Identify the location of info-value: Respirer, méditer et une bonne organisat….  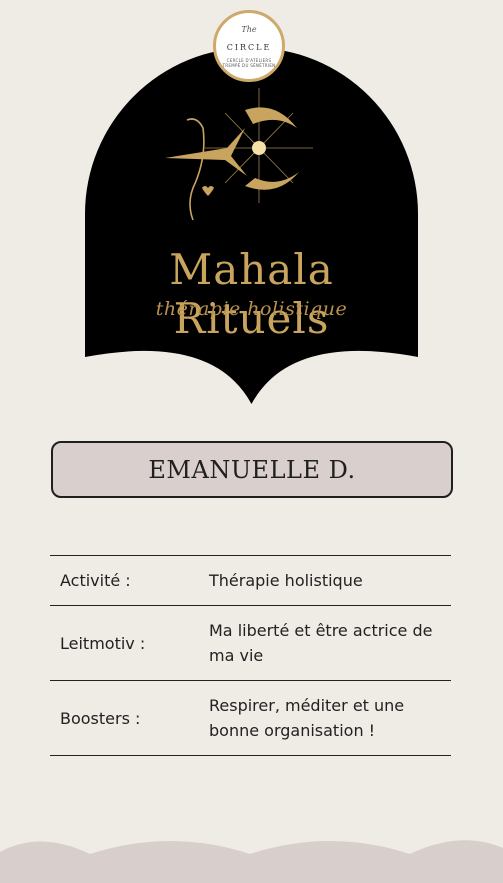
(307, 718).